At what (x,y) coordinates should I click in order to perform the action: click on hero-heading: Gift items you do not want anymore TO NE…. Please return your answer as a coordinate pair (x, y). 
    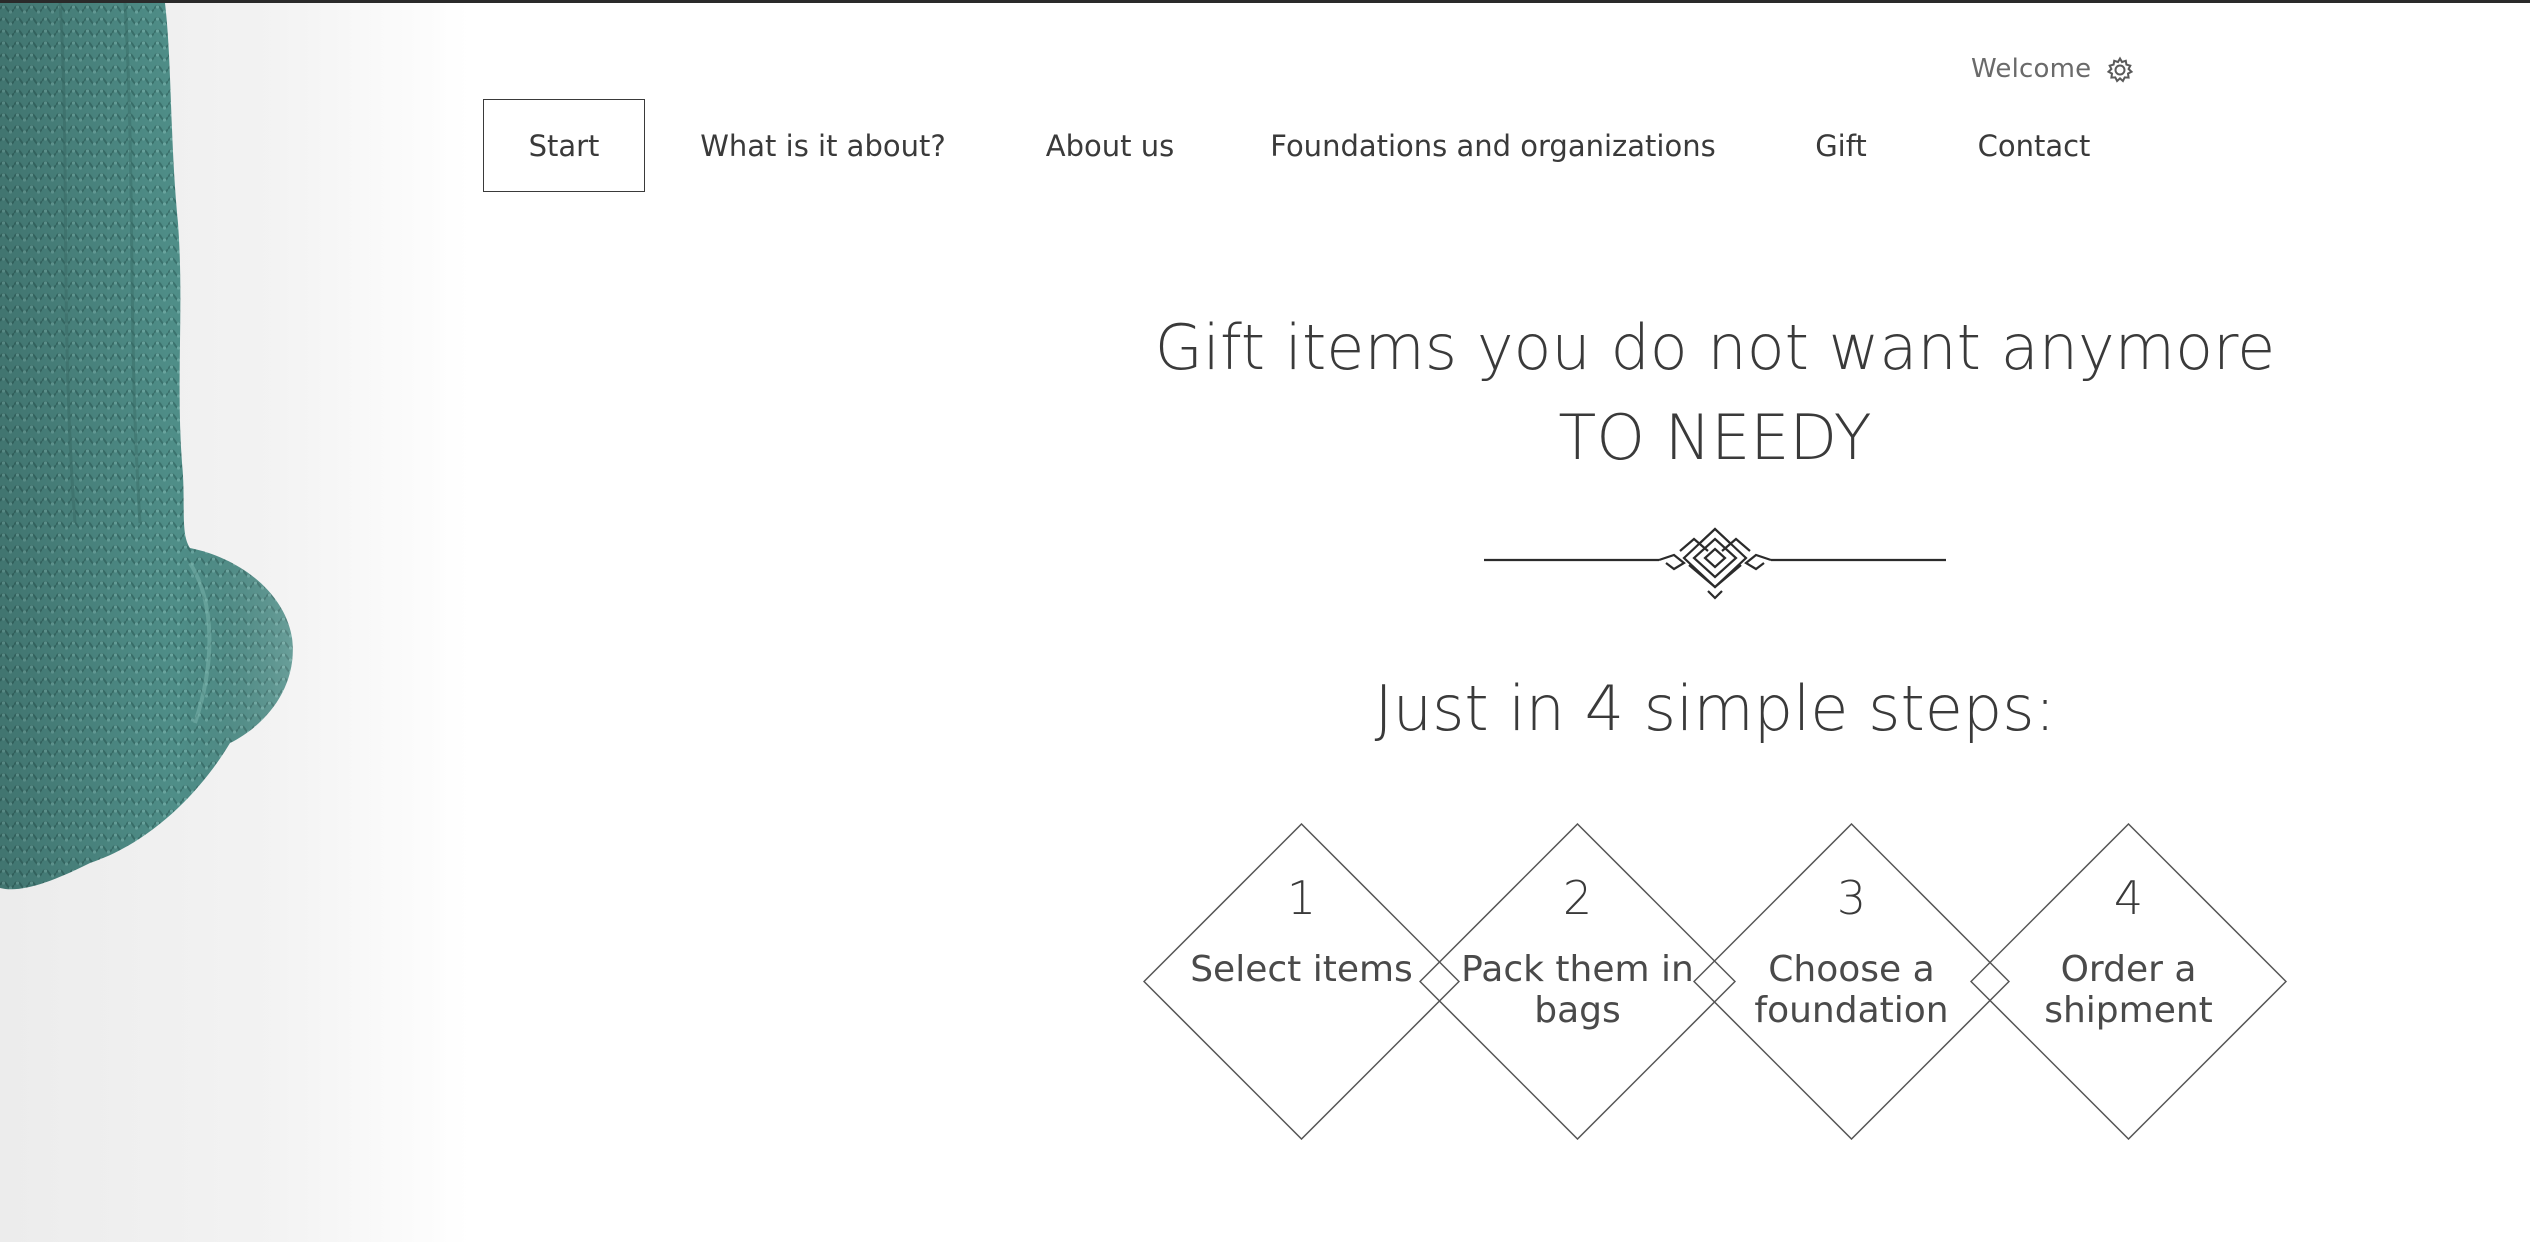
    Looking at the image, I should click on (1715, 393).